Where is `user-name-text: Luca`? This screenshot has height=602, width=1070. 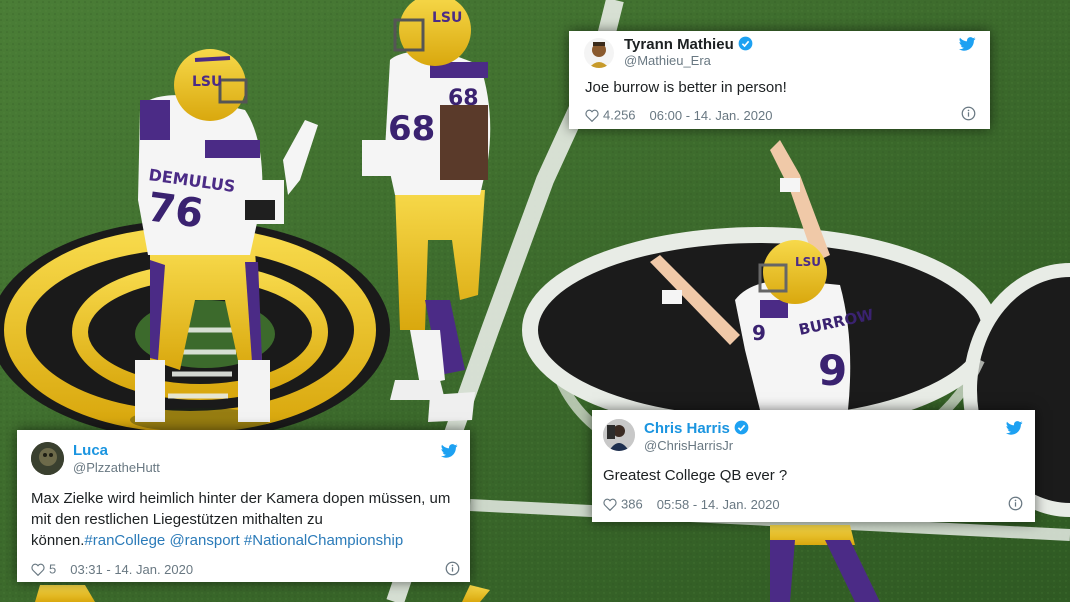
user-name-text: Luca is located at coordinates (91, 450).